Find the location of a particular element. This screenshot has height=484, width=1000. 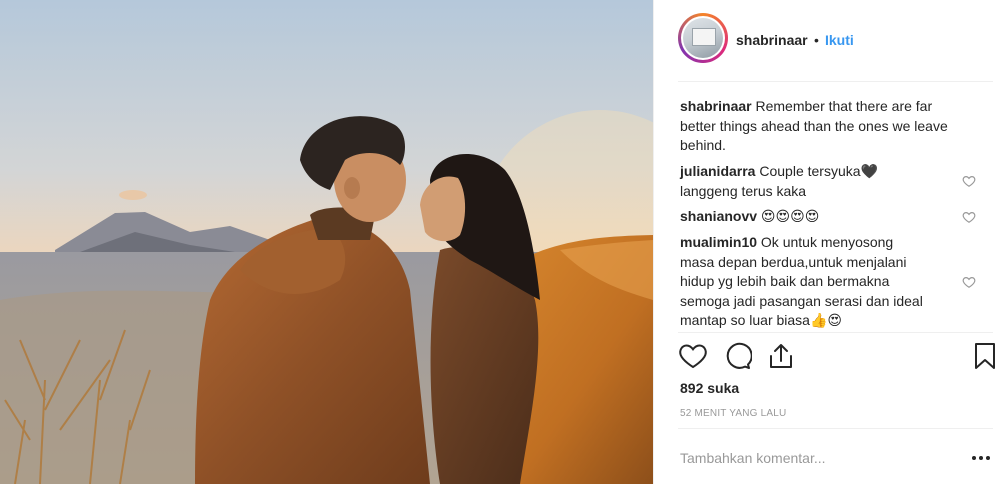

post-header: shabrinaar • Ikuti is located at coordinates (827, 41).